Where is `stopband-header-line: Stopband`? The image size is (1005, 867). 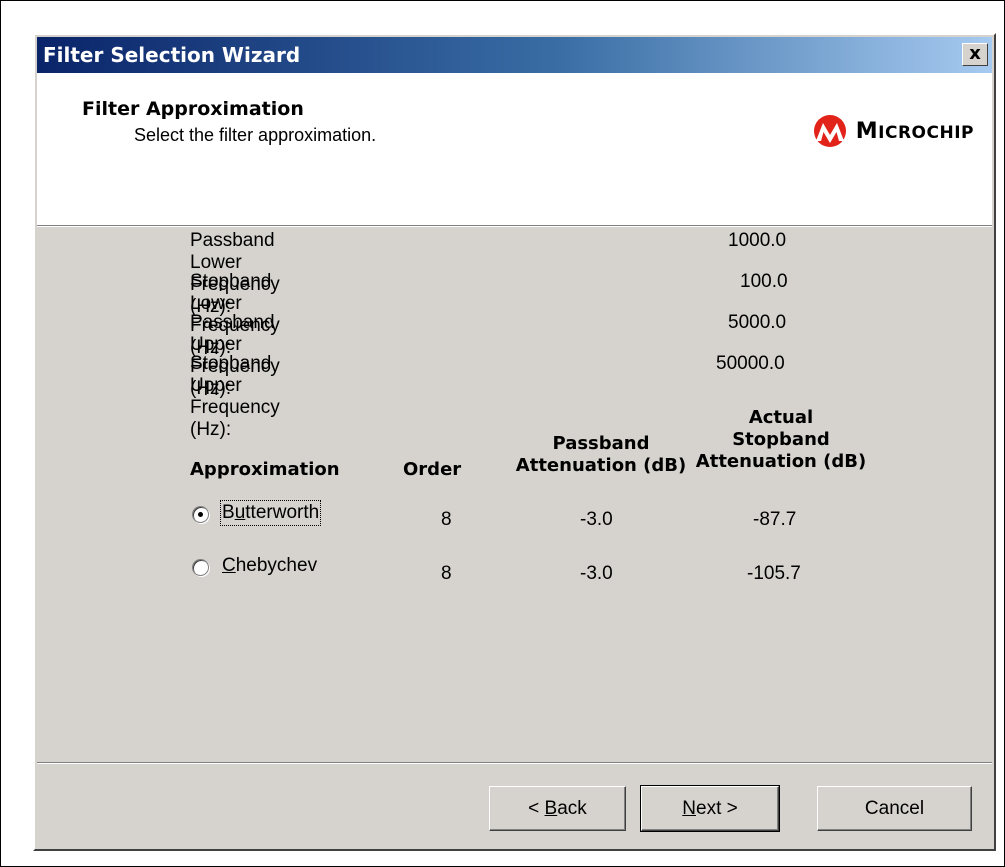
stopband-header-line: Stopband is located at coordinates (781, 439).